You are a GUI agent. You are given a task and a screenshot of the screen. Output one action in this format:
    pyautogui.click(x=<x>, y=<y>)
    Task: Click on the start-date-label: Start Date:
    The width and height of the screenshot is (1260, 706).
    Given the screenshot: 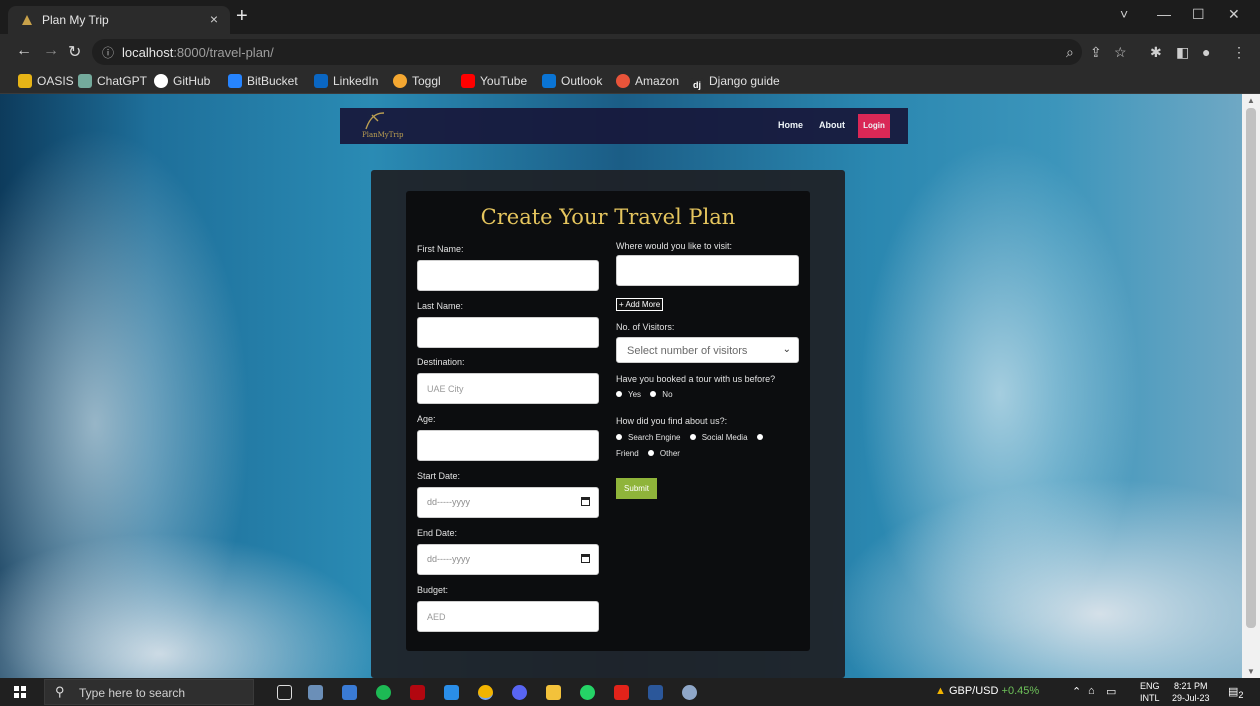 What is the action you would take?
    pyautogui.click(x=439, y=476)
    